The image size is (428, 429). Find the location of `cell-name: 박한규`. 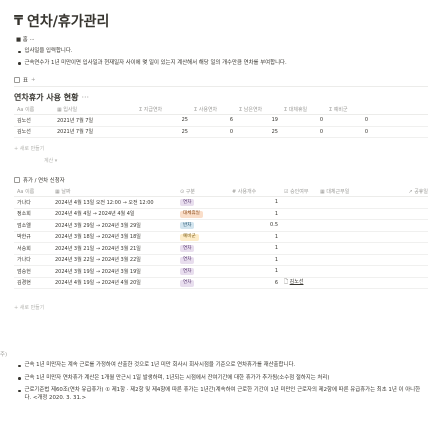

cell-name: 박한규 is located at coordinates (24, 237).